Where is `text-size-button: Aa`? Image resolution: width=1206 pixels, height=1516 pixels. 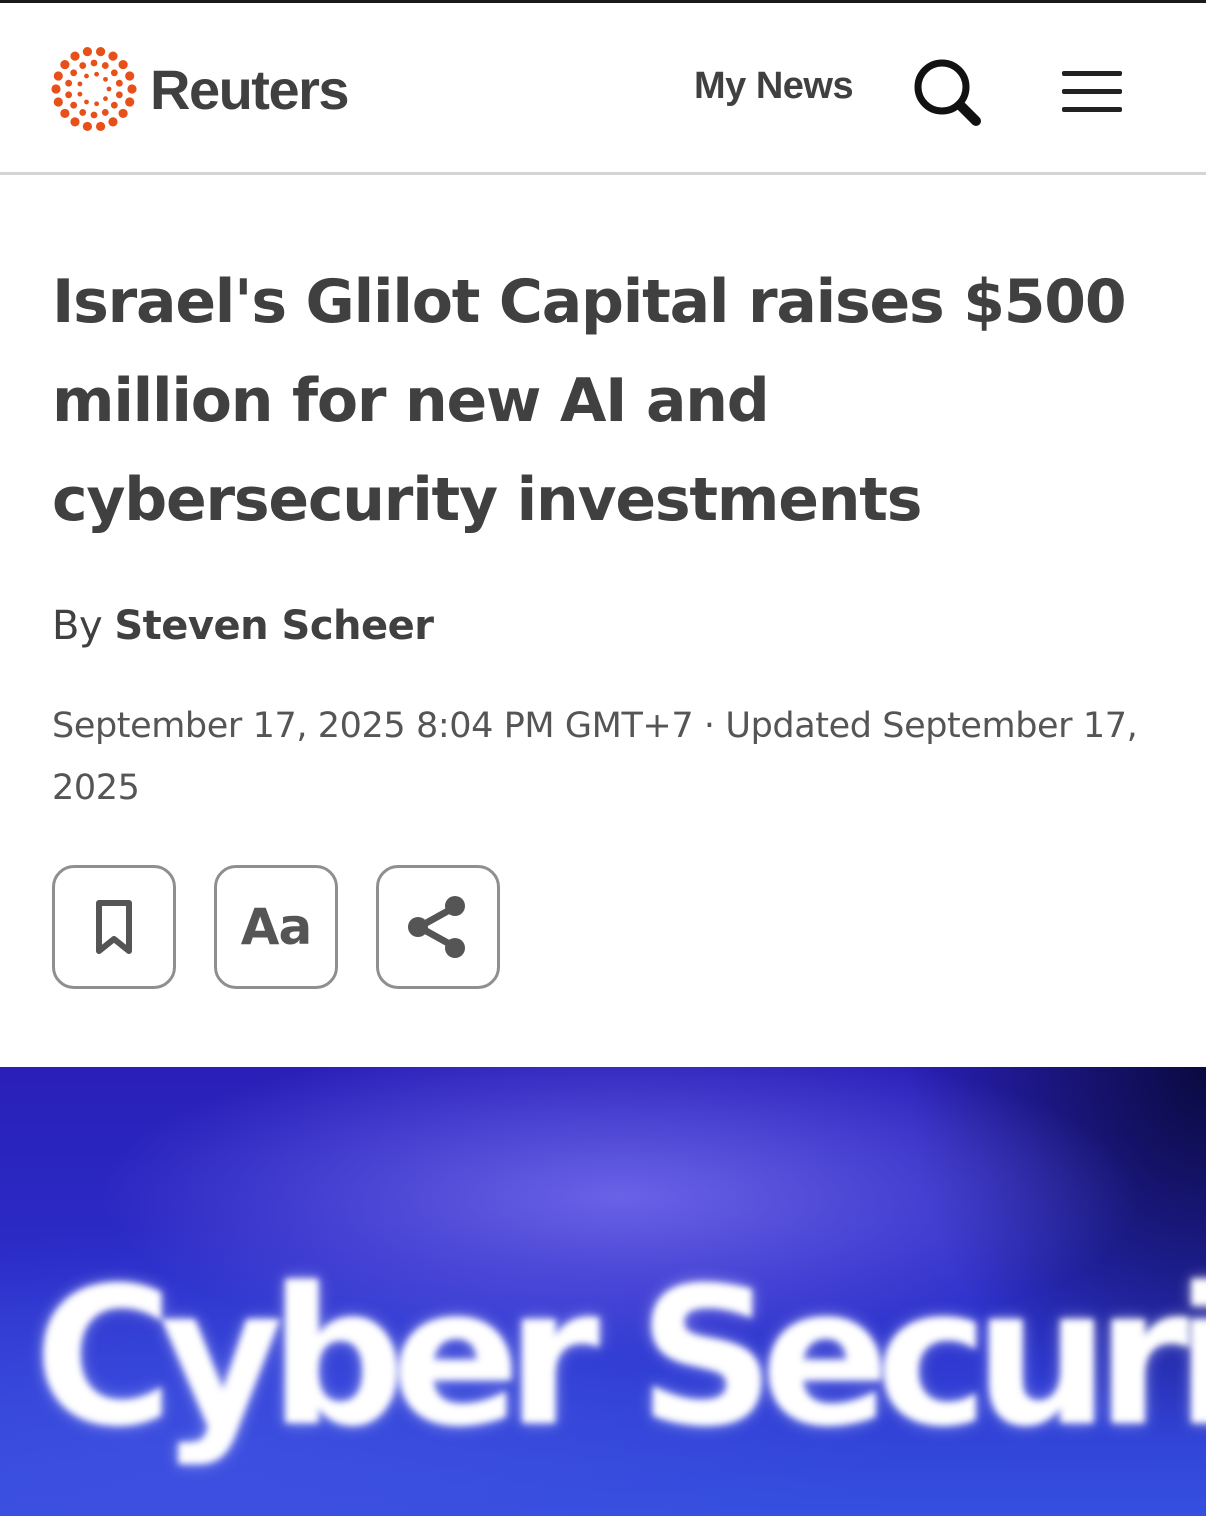
text-size-button: Aa is located at coordinates (276, 927).